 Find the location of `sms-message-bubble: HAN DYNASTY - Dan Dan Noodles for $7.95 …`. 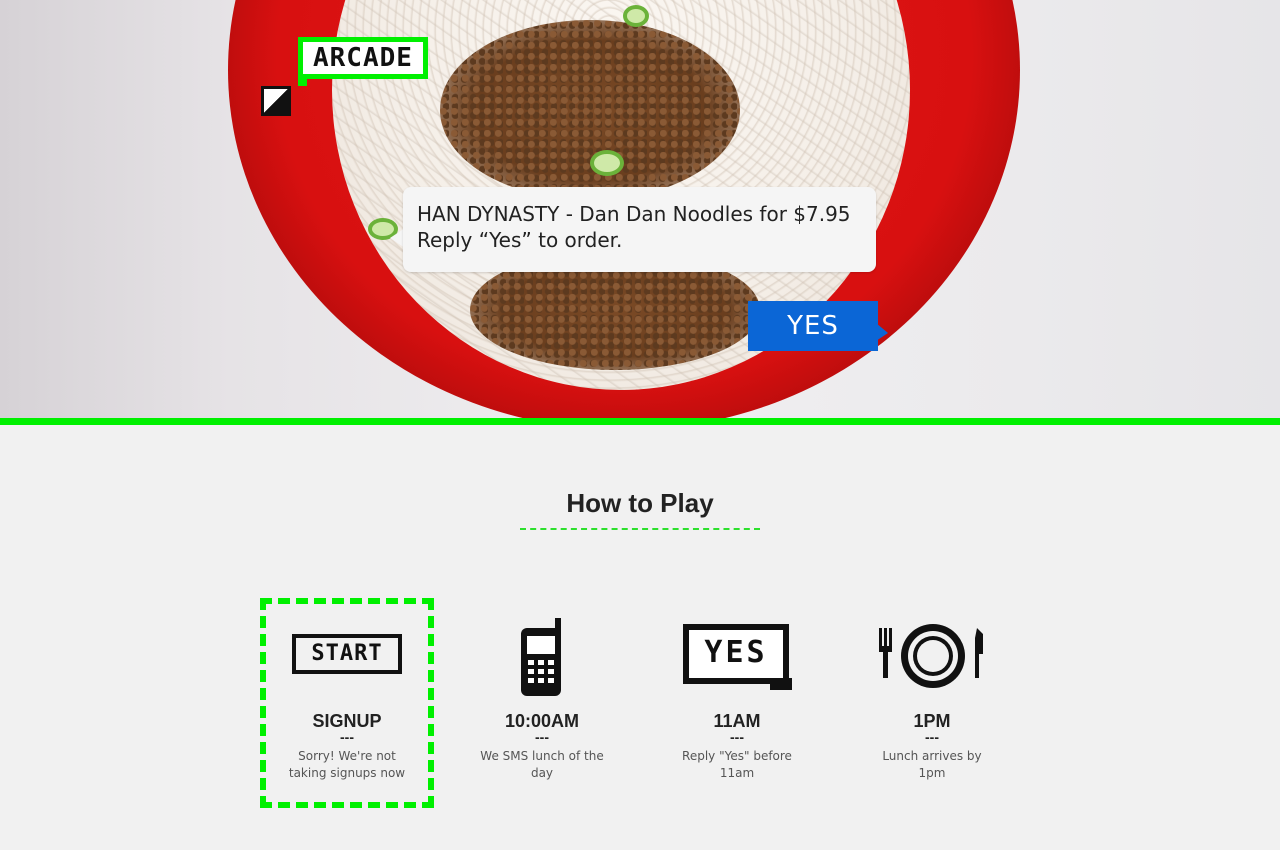

sms-message-bubble: HAN DYNASTY - Dan Dan Noodles for $7.95 … is located at coordinates (639, 229).